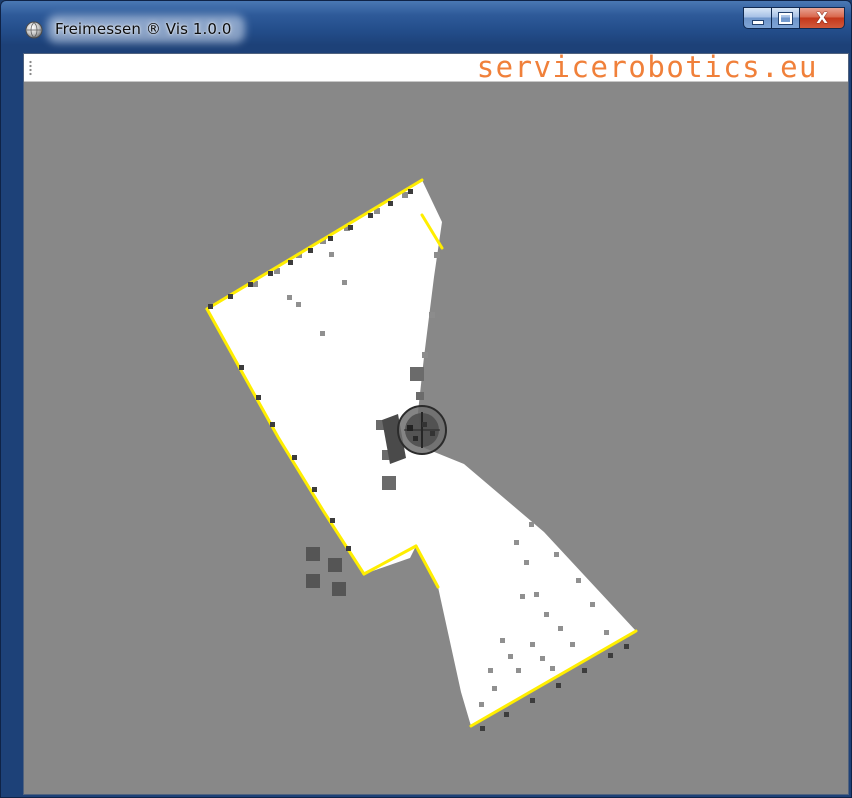 This screenshot has height=798, width=852. I want to click on minimize-button, so click(757, 18).